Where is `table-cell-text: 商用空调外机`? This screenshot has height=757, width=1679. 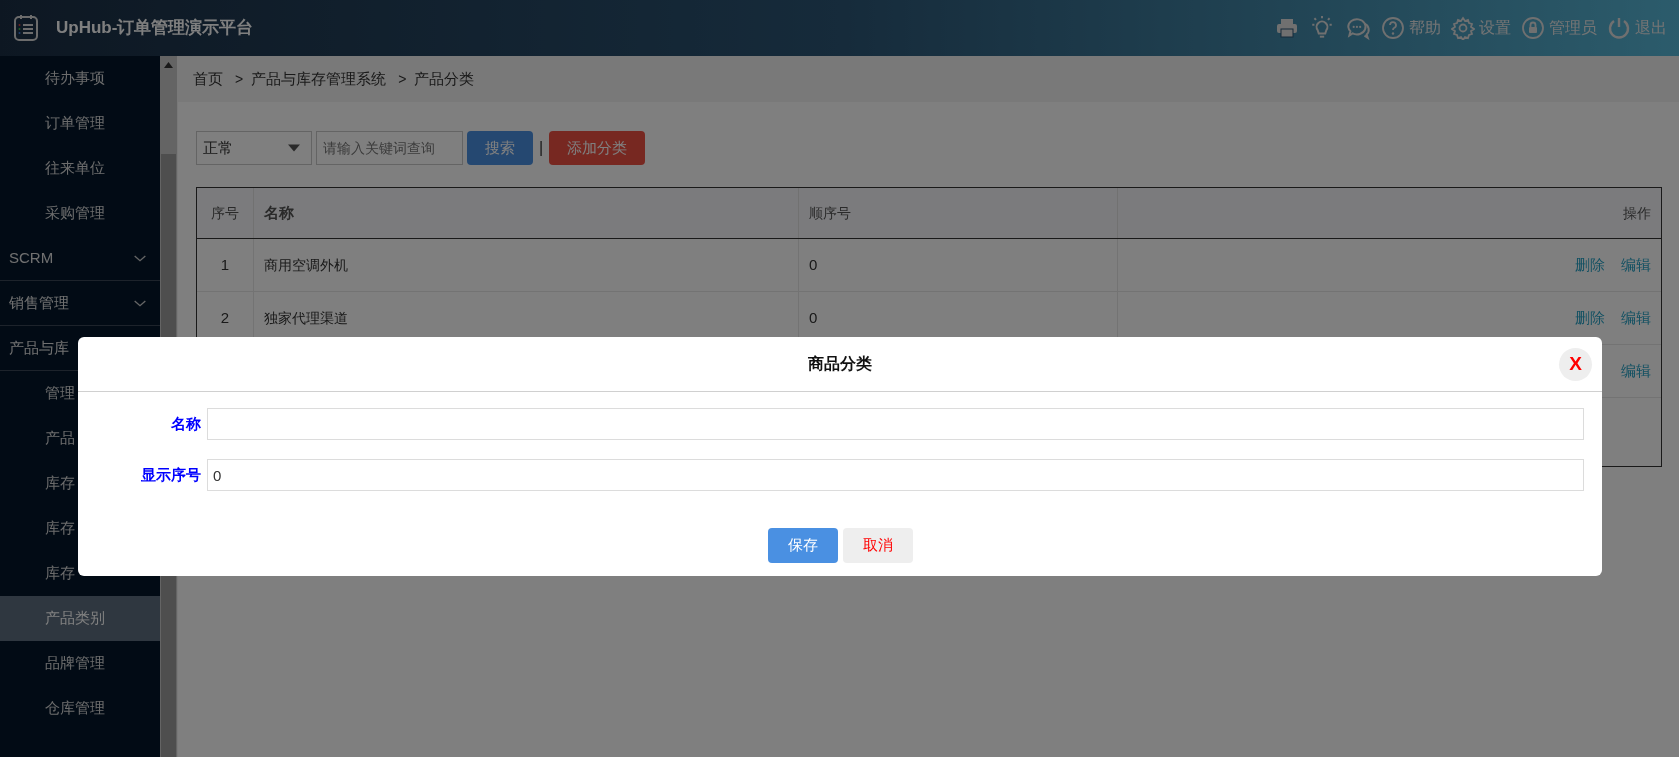 table-cell-text: 商用空调外机 is located at coordinates (306, 265).